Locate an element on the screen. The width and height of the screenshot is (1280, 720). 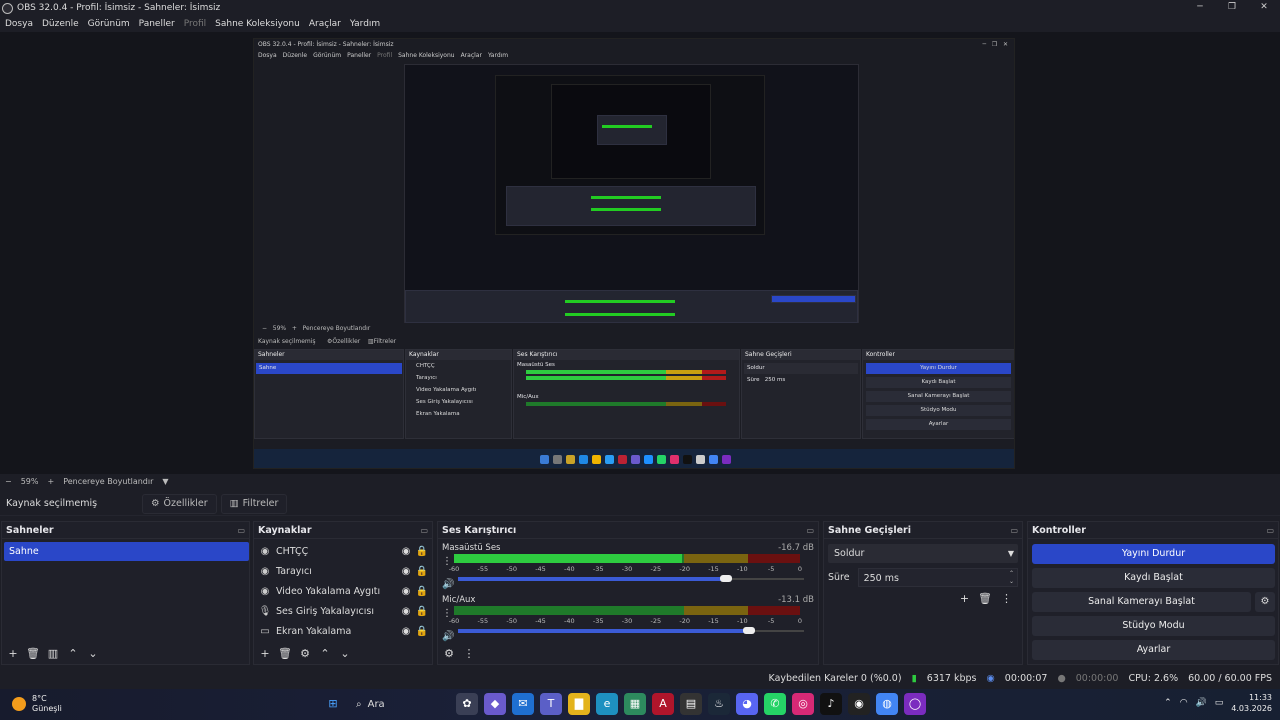
source-row: 🎙 Ses Giriş Yakalayıcısı ◉ 🔒 is located at coordinates (344, 611).